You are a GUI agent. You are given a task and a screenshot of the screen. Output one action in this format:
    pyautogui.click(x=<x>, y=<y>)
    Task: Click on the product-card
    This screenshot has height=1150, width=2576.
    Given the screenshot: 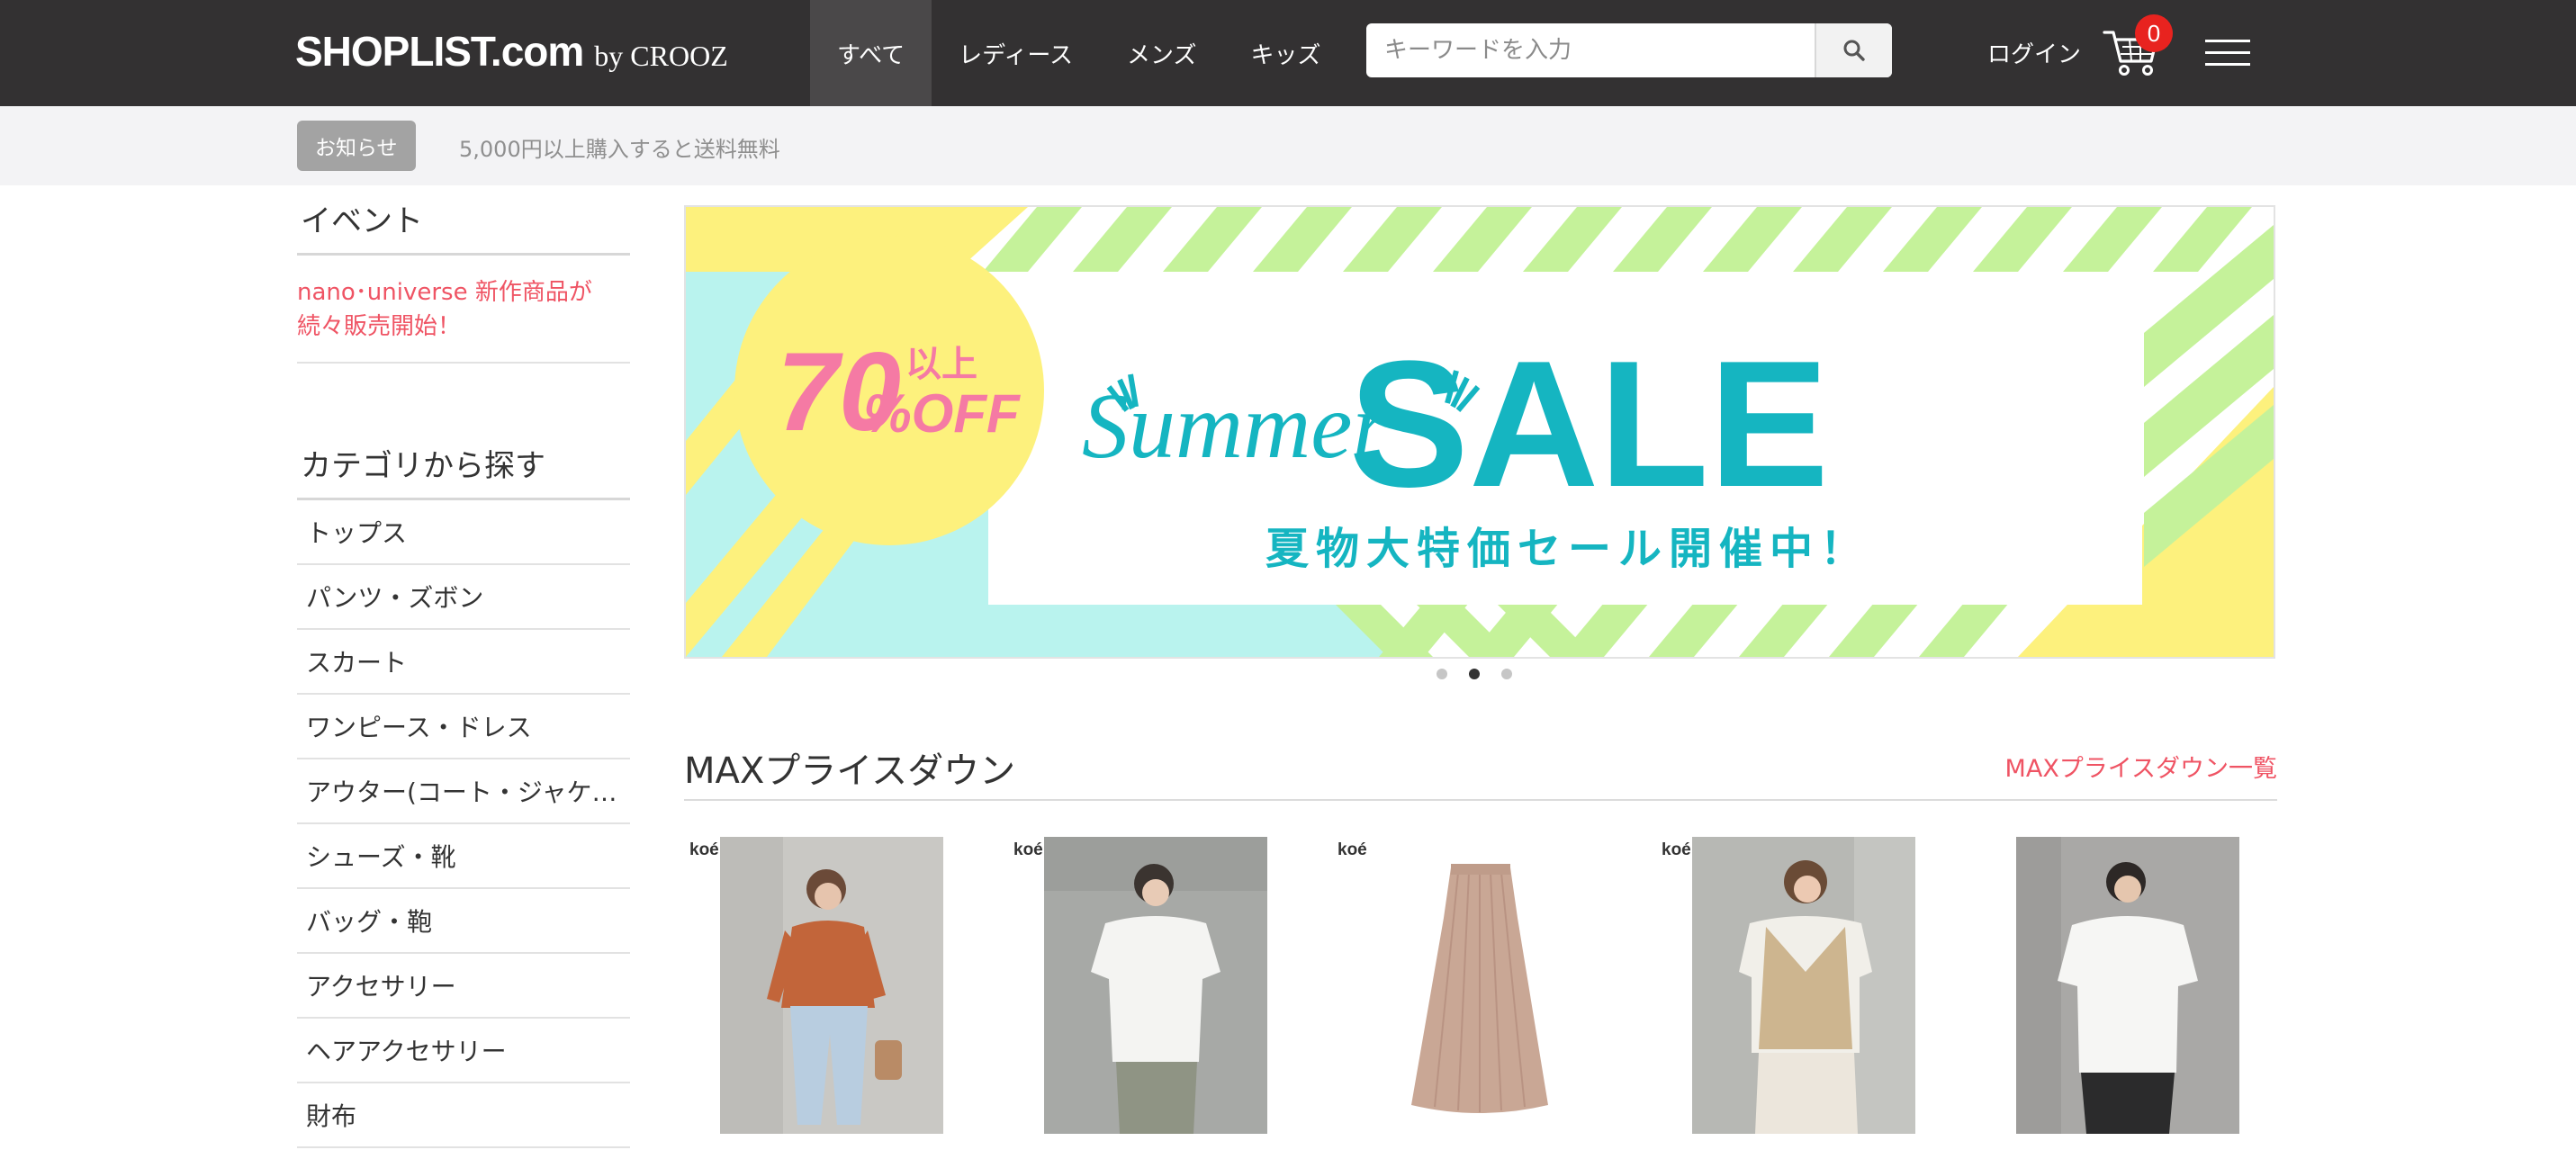 What is the action you would take?
    pyautogui.click(x=2110, y=993)
    